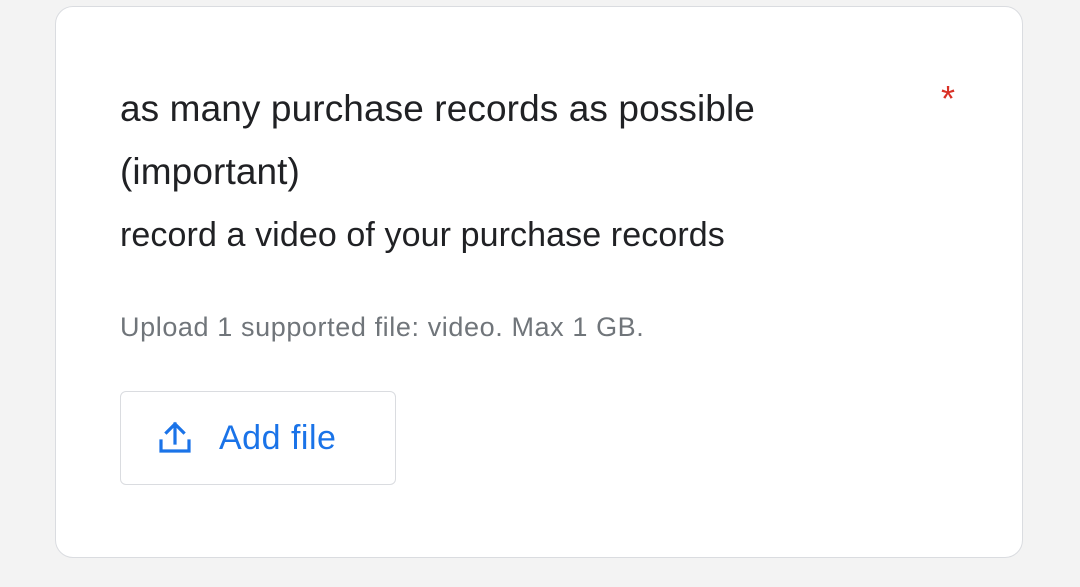 This screenshot has width=1080, height=587. Describe the element at coordinates (948, 98) in the screenshot. I see `required-indicator: *` at that location.